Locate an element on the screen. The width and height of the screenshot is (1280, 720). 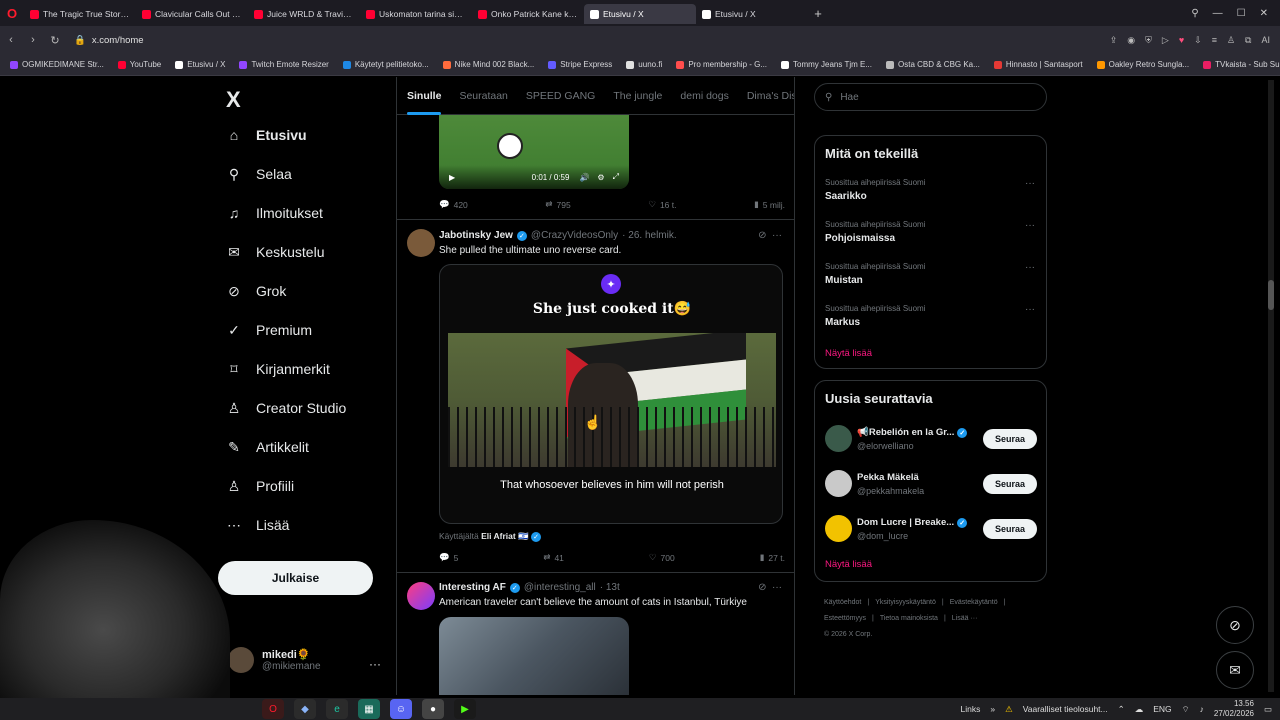
timeline-tab: The jungle is located at coordinates (637, 96).